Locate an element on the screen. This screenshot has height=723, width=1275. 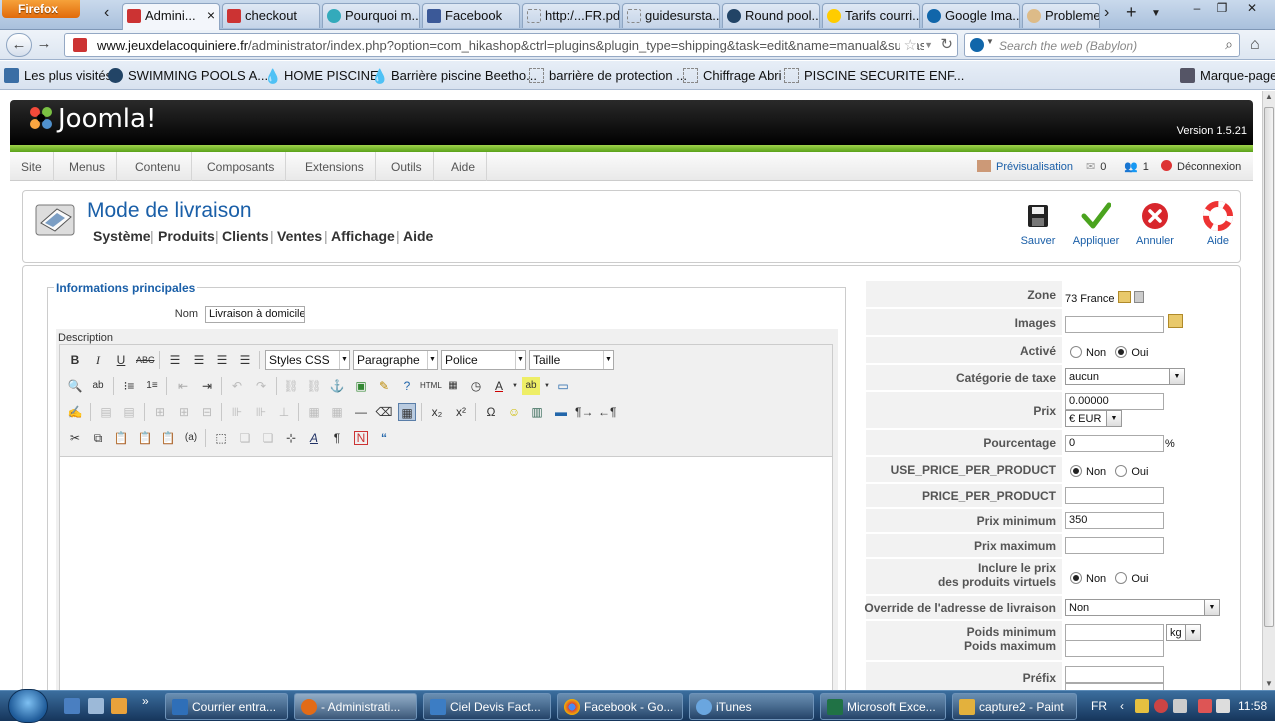
url-history-icon: ▼ is located at coordinates (928, 45).